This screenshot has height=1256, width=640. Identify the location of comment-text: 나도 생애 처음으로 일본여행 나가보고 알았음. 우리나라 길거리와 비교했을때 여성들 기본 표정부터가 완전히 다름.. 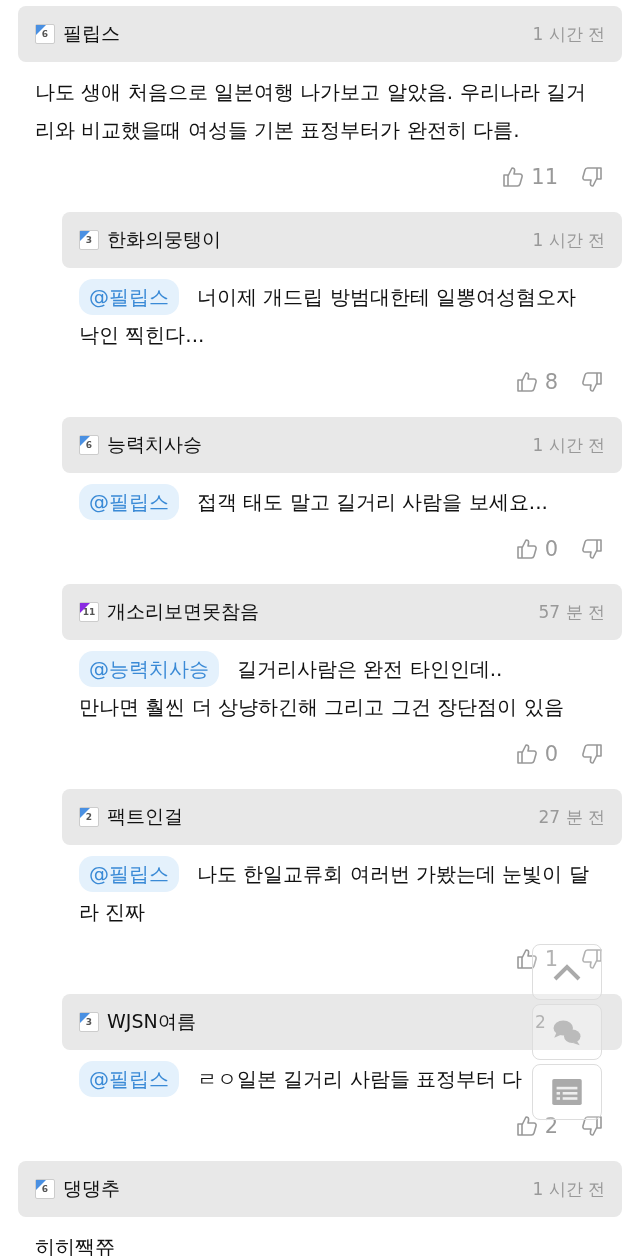
(310, 111).